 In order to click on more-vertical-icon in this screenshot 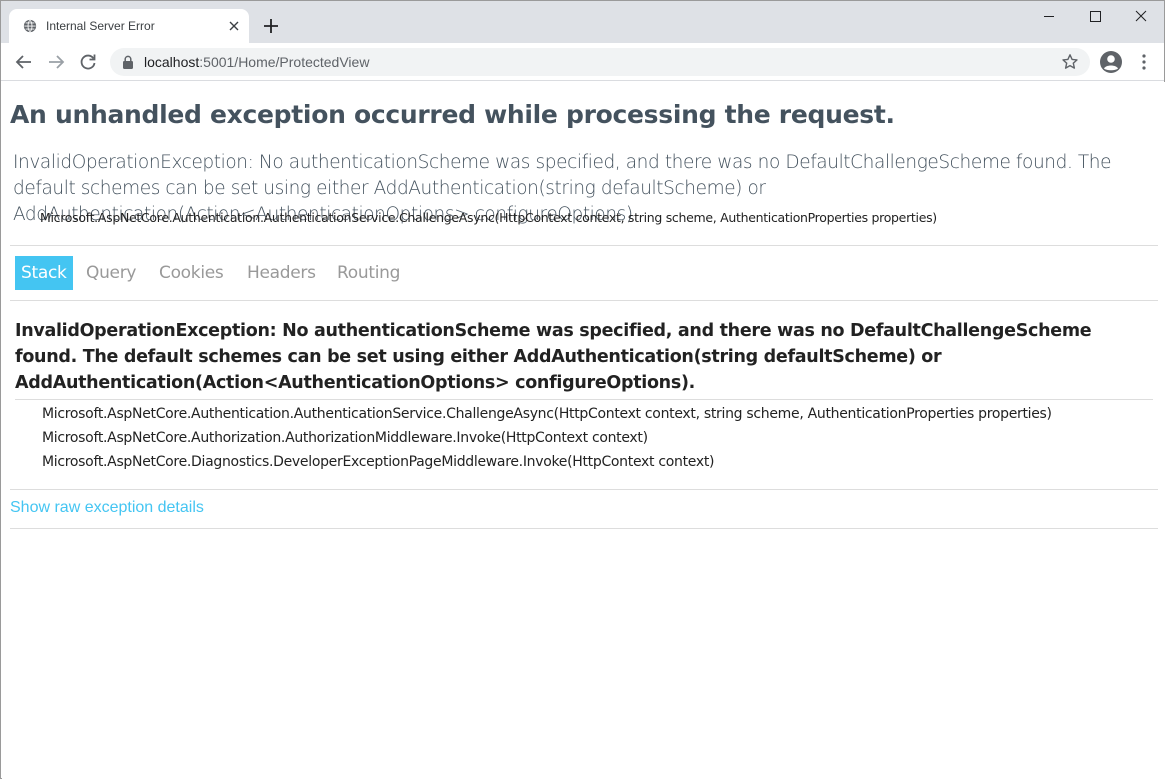, I will do `click(1144, 62)`.